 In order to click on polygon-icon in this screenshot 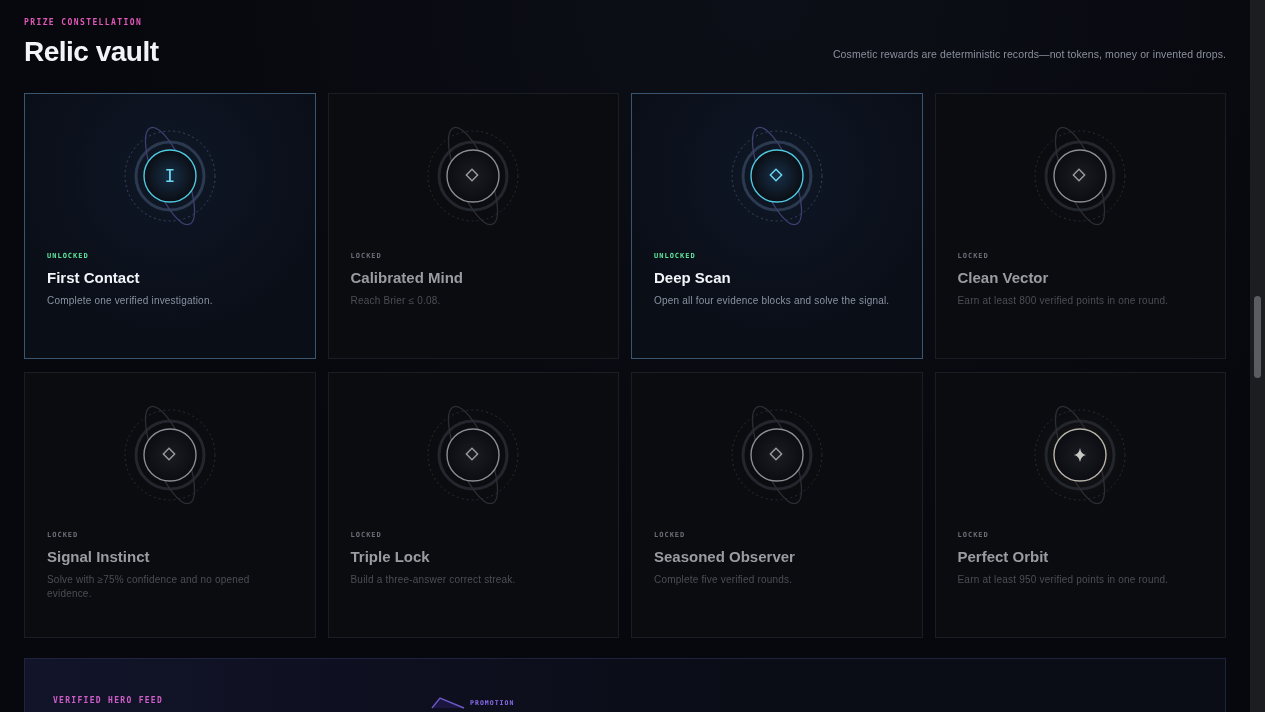, I will do `click(448, 703)`.